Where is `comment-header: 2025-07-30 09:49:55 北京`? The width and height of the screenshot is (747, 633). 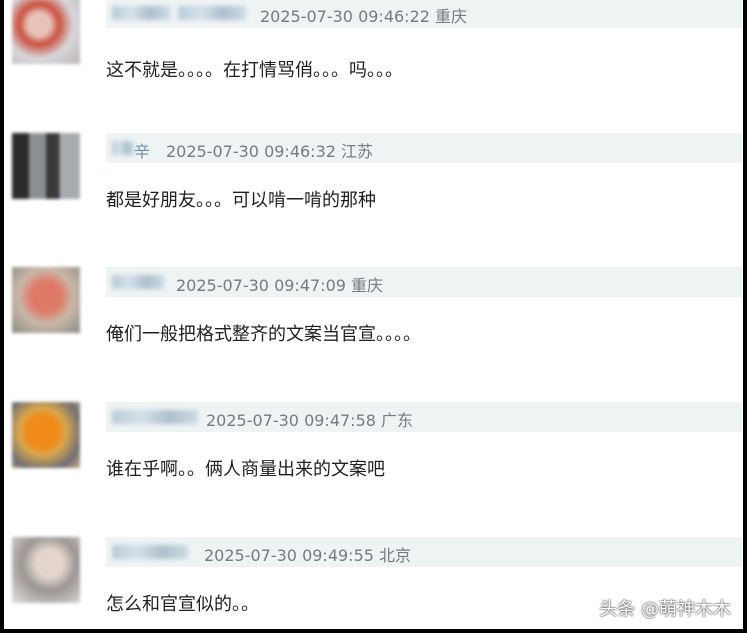
comment-header: 2025-07-30 09:49:55 北京 is located at coordinates (424, 552).